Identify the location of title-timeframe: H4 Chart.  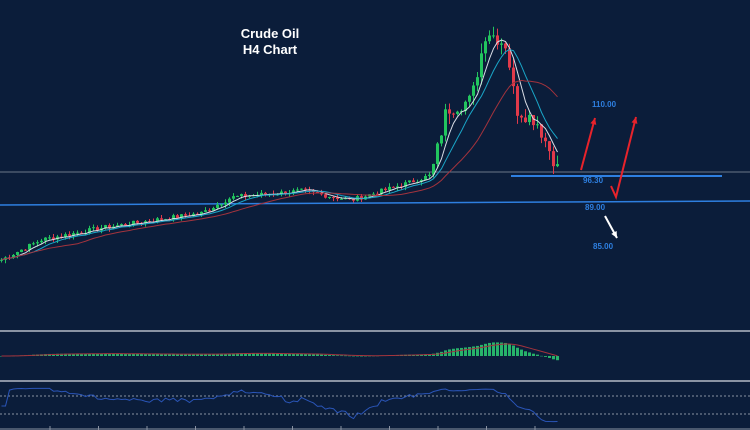
(270, 49).